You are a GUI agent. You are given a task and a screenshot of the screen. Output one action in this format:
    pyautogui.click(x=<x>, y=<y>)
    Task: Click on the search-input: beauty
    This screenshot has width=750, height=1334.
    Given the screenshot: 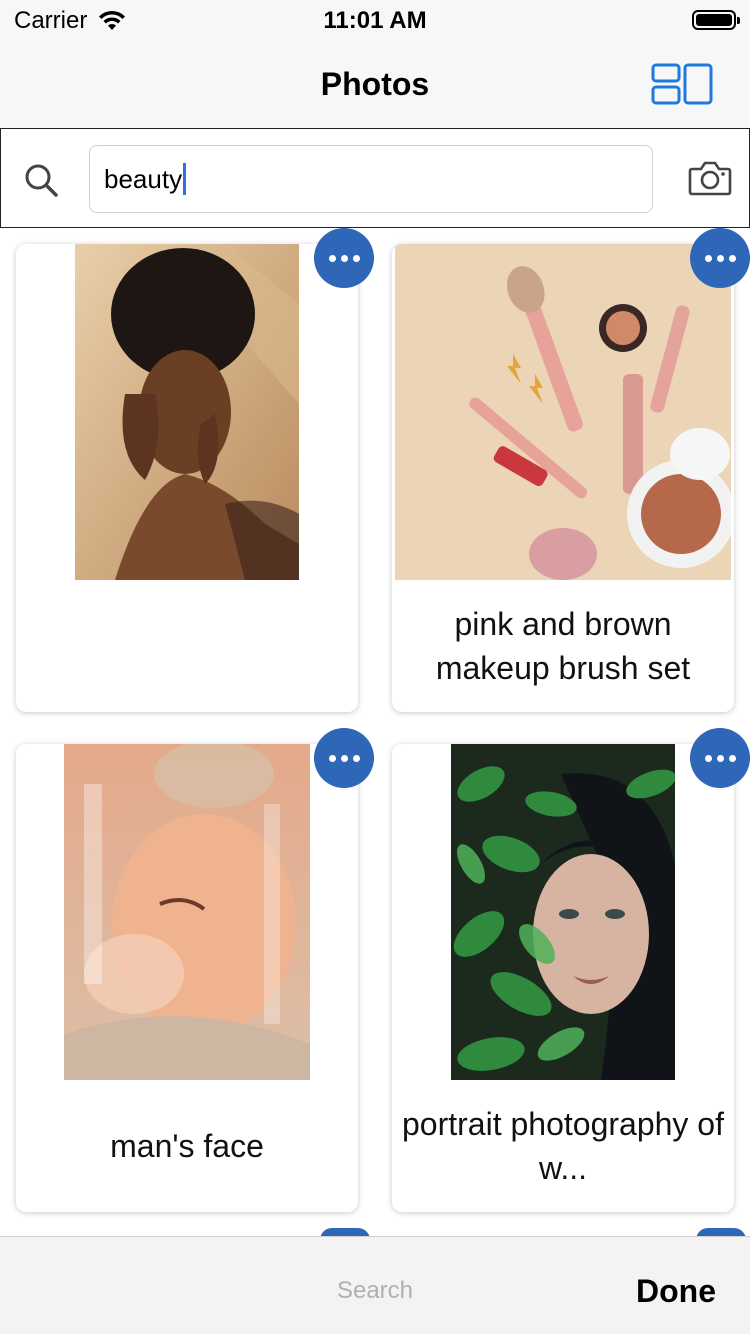 What is the action you would take?
    pyautogui.click(x=371, y=179)
    